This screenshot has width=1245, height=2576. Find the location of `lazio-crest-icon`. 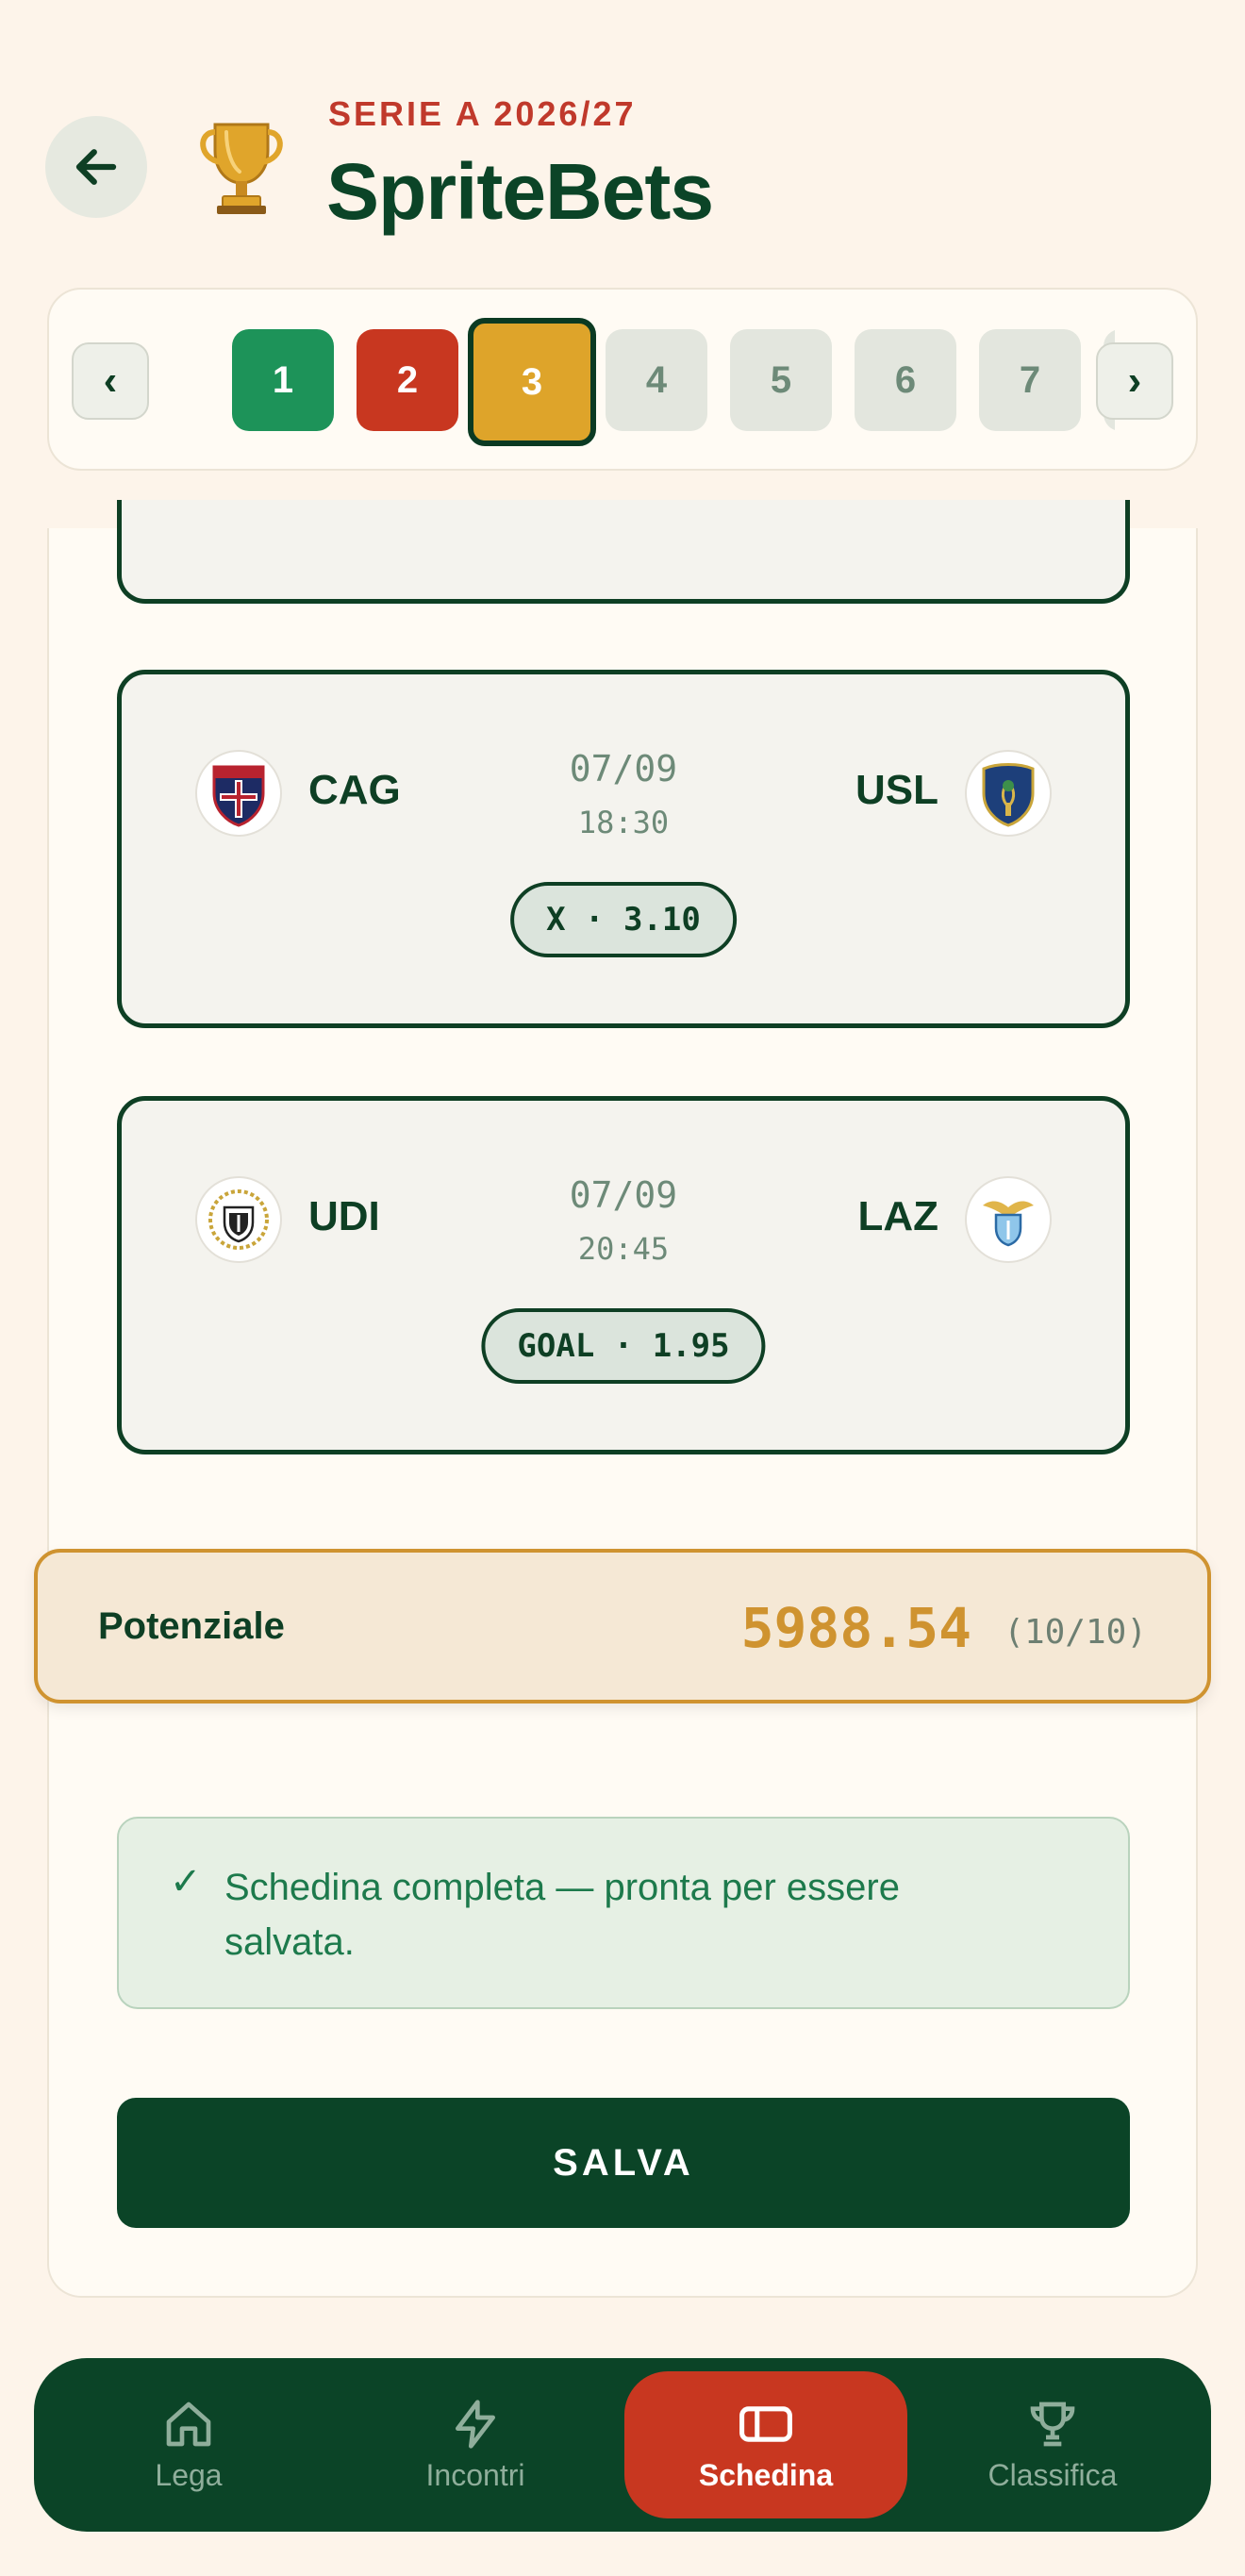

lazio-crest-icon is located at coordinates (1009, 1219).